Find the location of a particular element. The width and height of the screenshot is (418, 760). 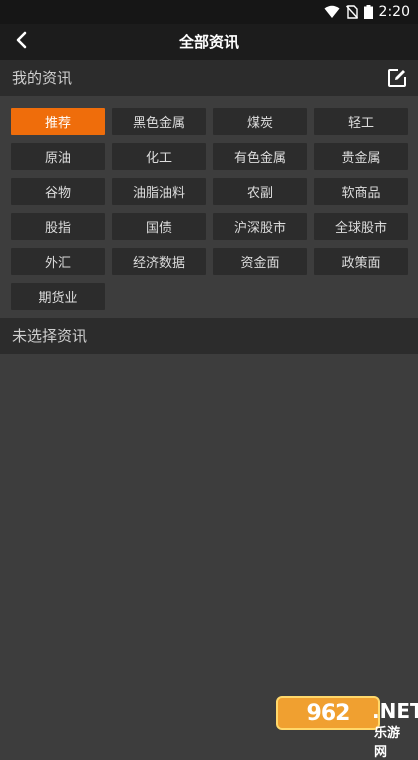

news-category-chip: 煤炭 is located at coordinates (260, 121).